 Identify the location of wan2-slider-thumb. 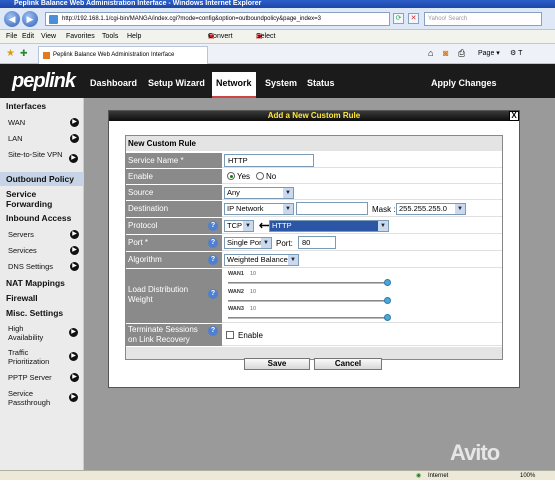
(387, 300).